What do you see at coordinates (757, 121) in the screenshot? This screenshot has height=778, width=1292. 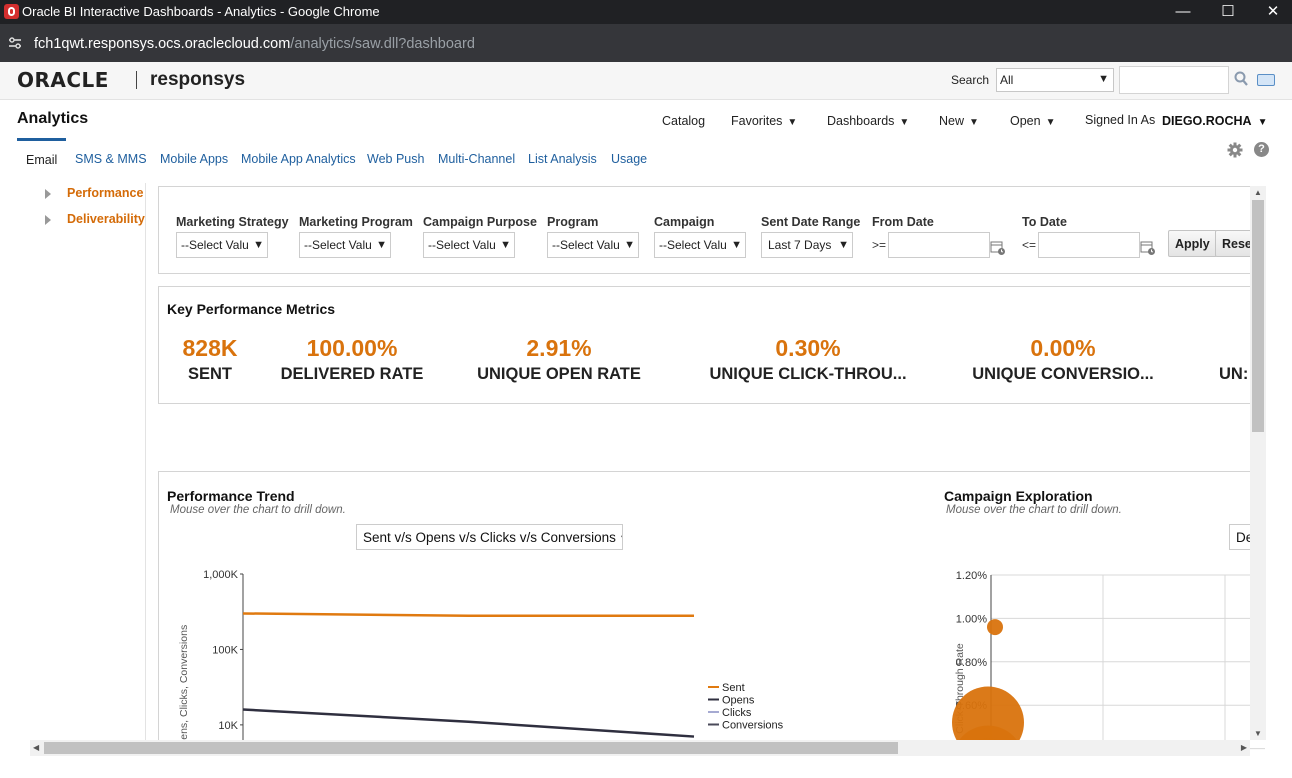 I see `favorites-label: Favorites` at bounding box center [757, 121].